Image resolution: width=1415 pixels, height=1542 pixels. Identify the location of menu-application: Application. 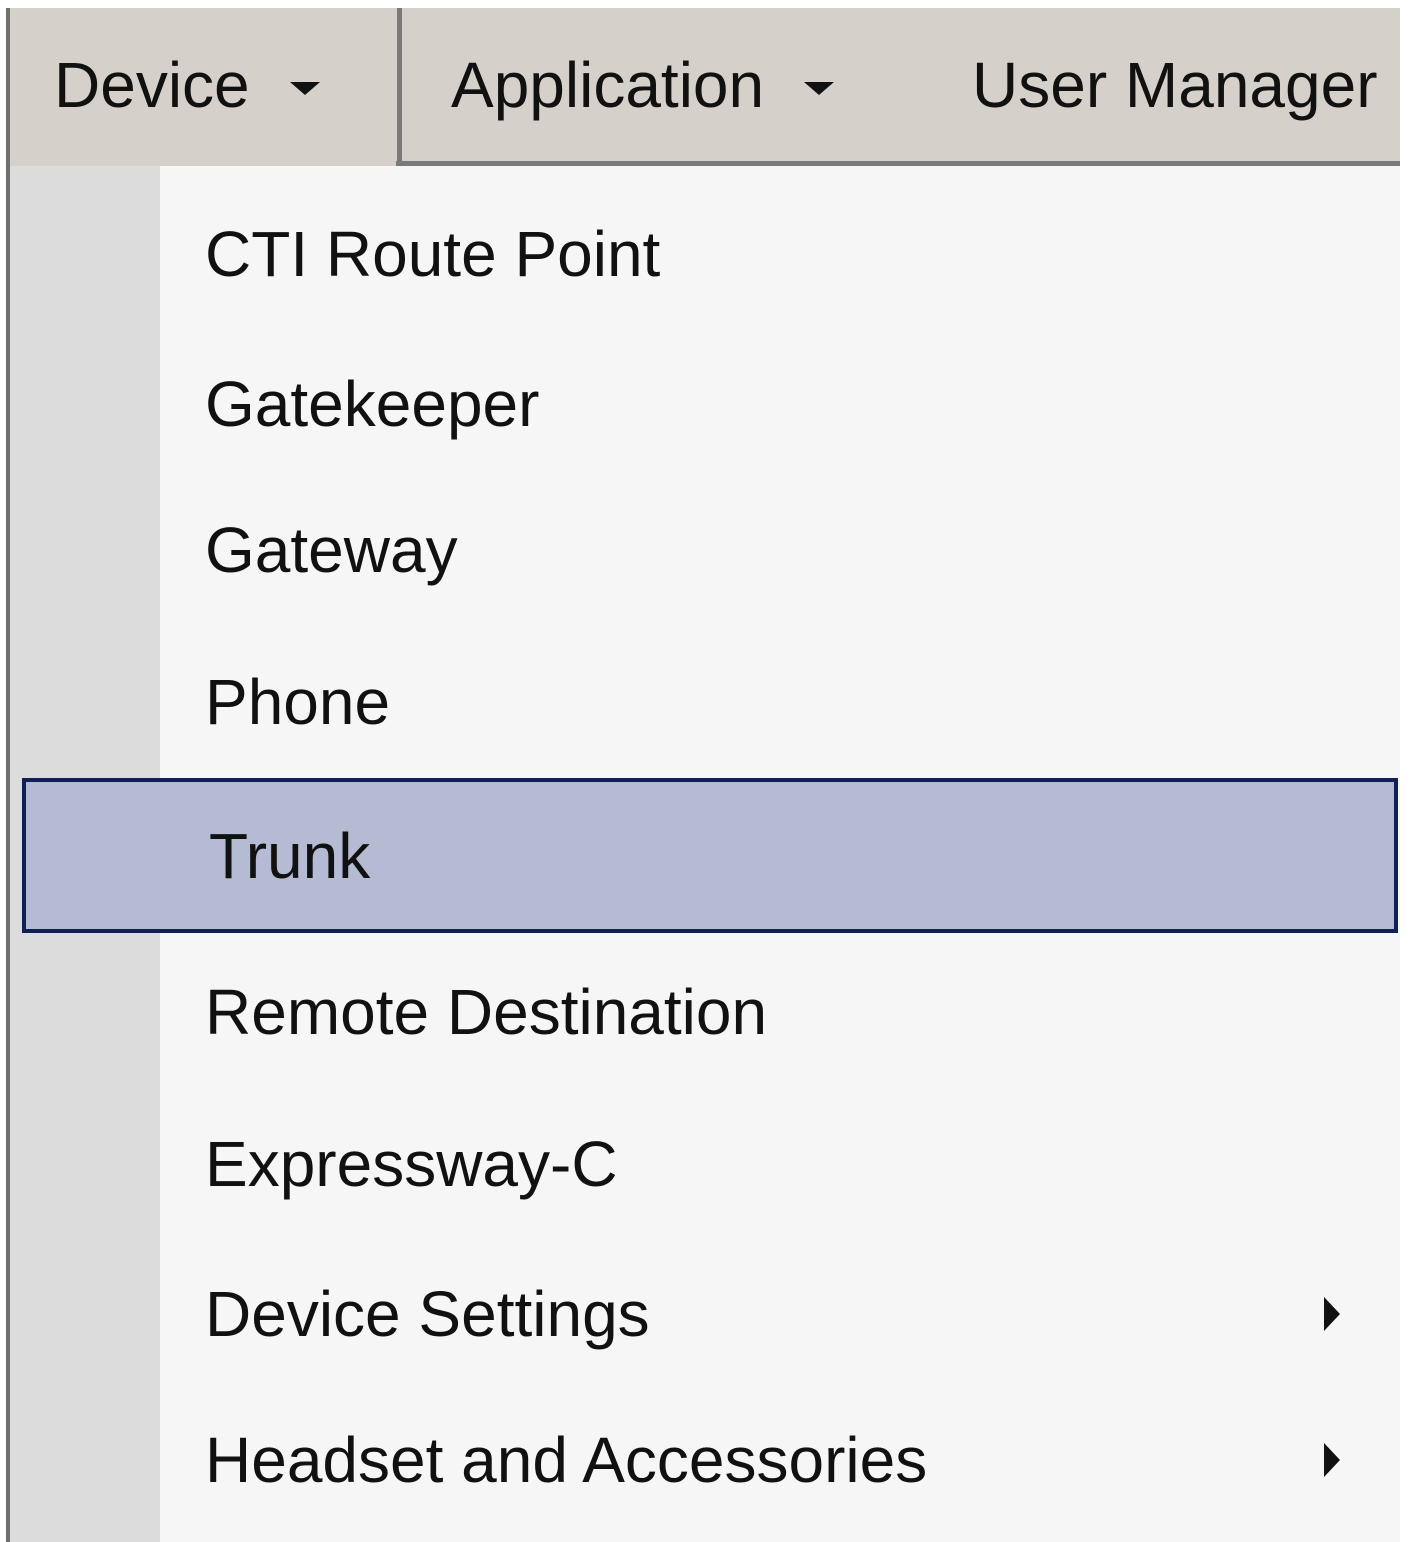
(643, 84).